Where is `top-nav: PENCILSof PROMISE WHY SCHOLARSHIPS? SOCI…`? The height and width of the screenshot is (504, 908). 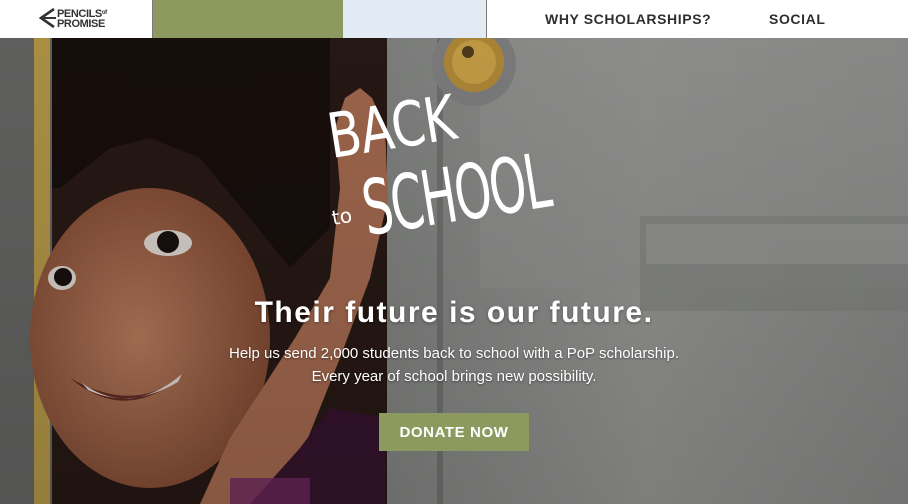
top-nav: PENCILSof PROMISE WHY SCHOLARSHIPS? SOCI… is located at coordinates (454, 19).